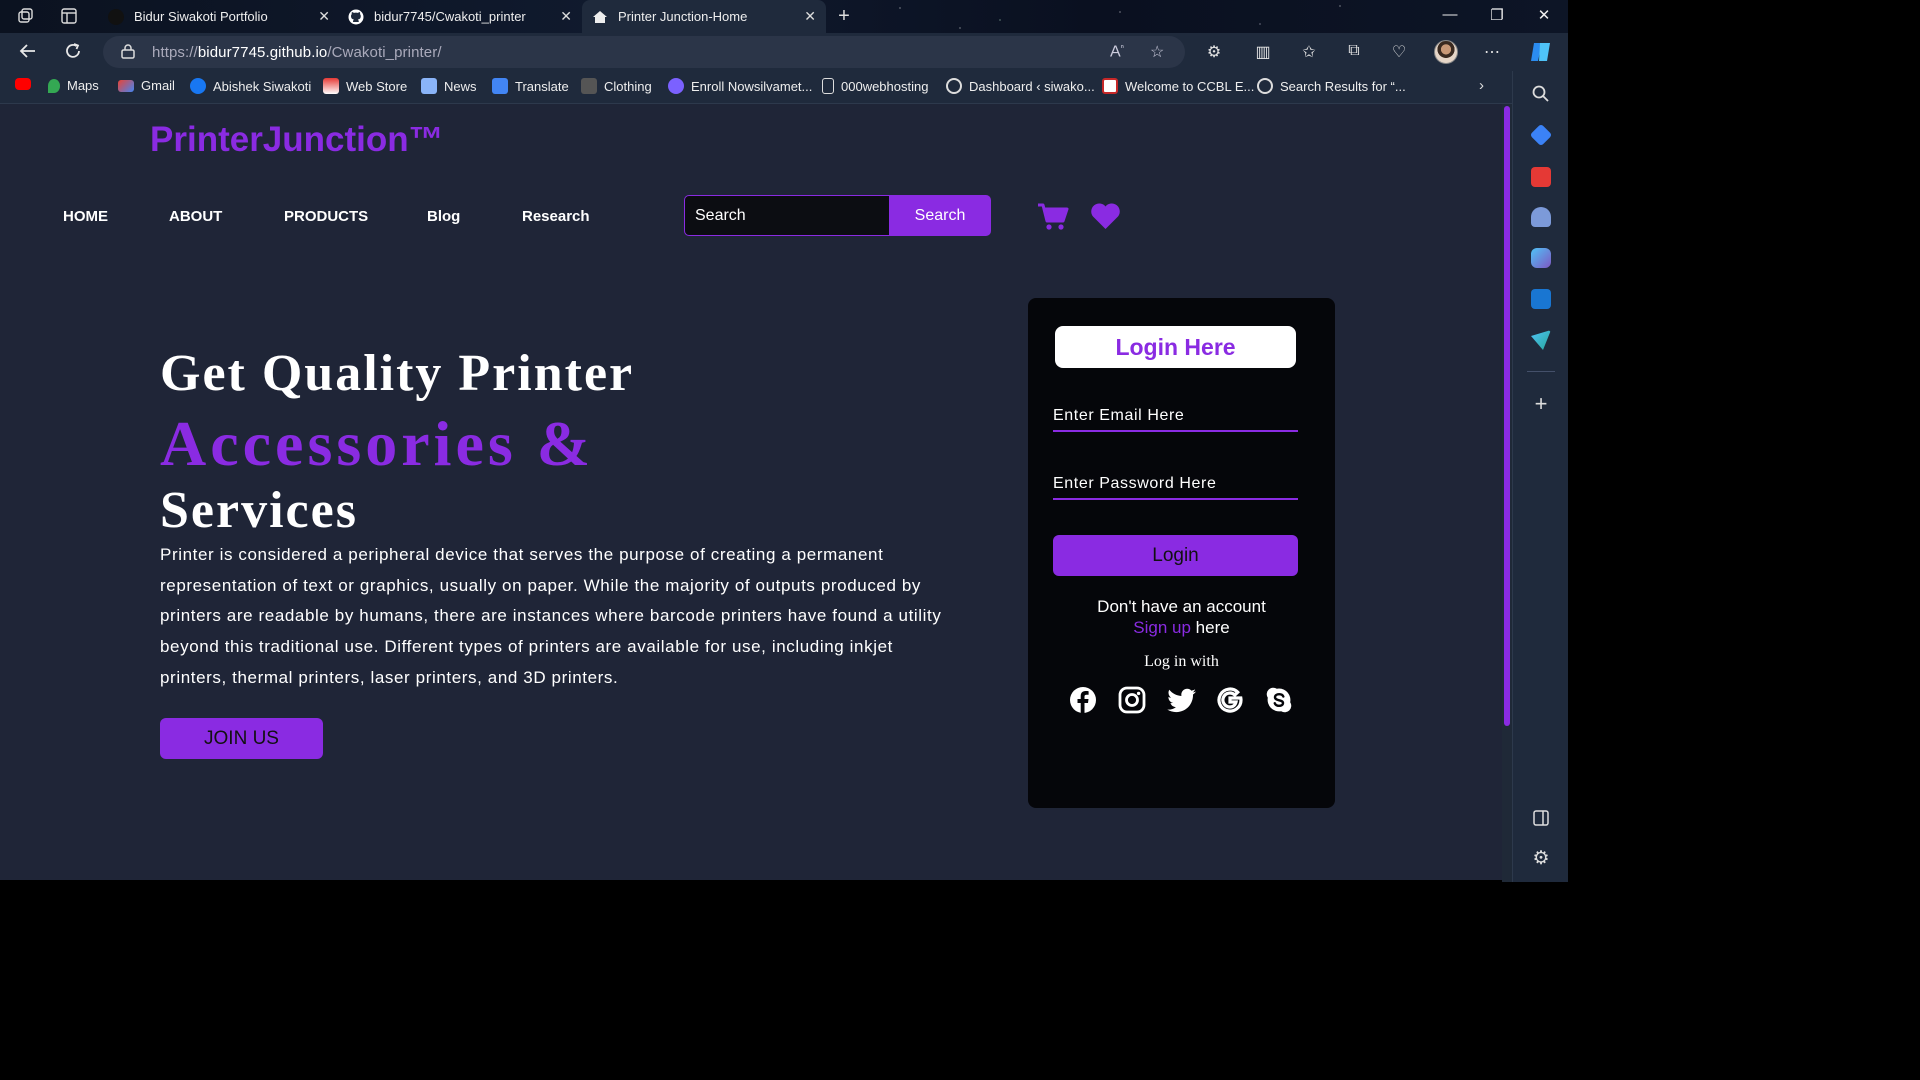 This screenshot has width=1920, height=1080. What do you see at coordinates (844, 16) in the screenshot?
I see `new-tab-icon: +` at bounding box center [844, 16].